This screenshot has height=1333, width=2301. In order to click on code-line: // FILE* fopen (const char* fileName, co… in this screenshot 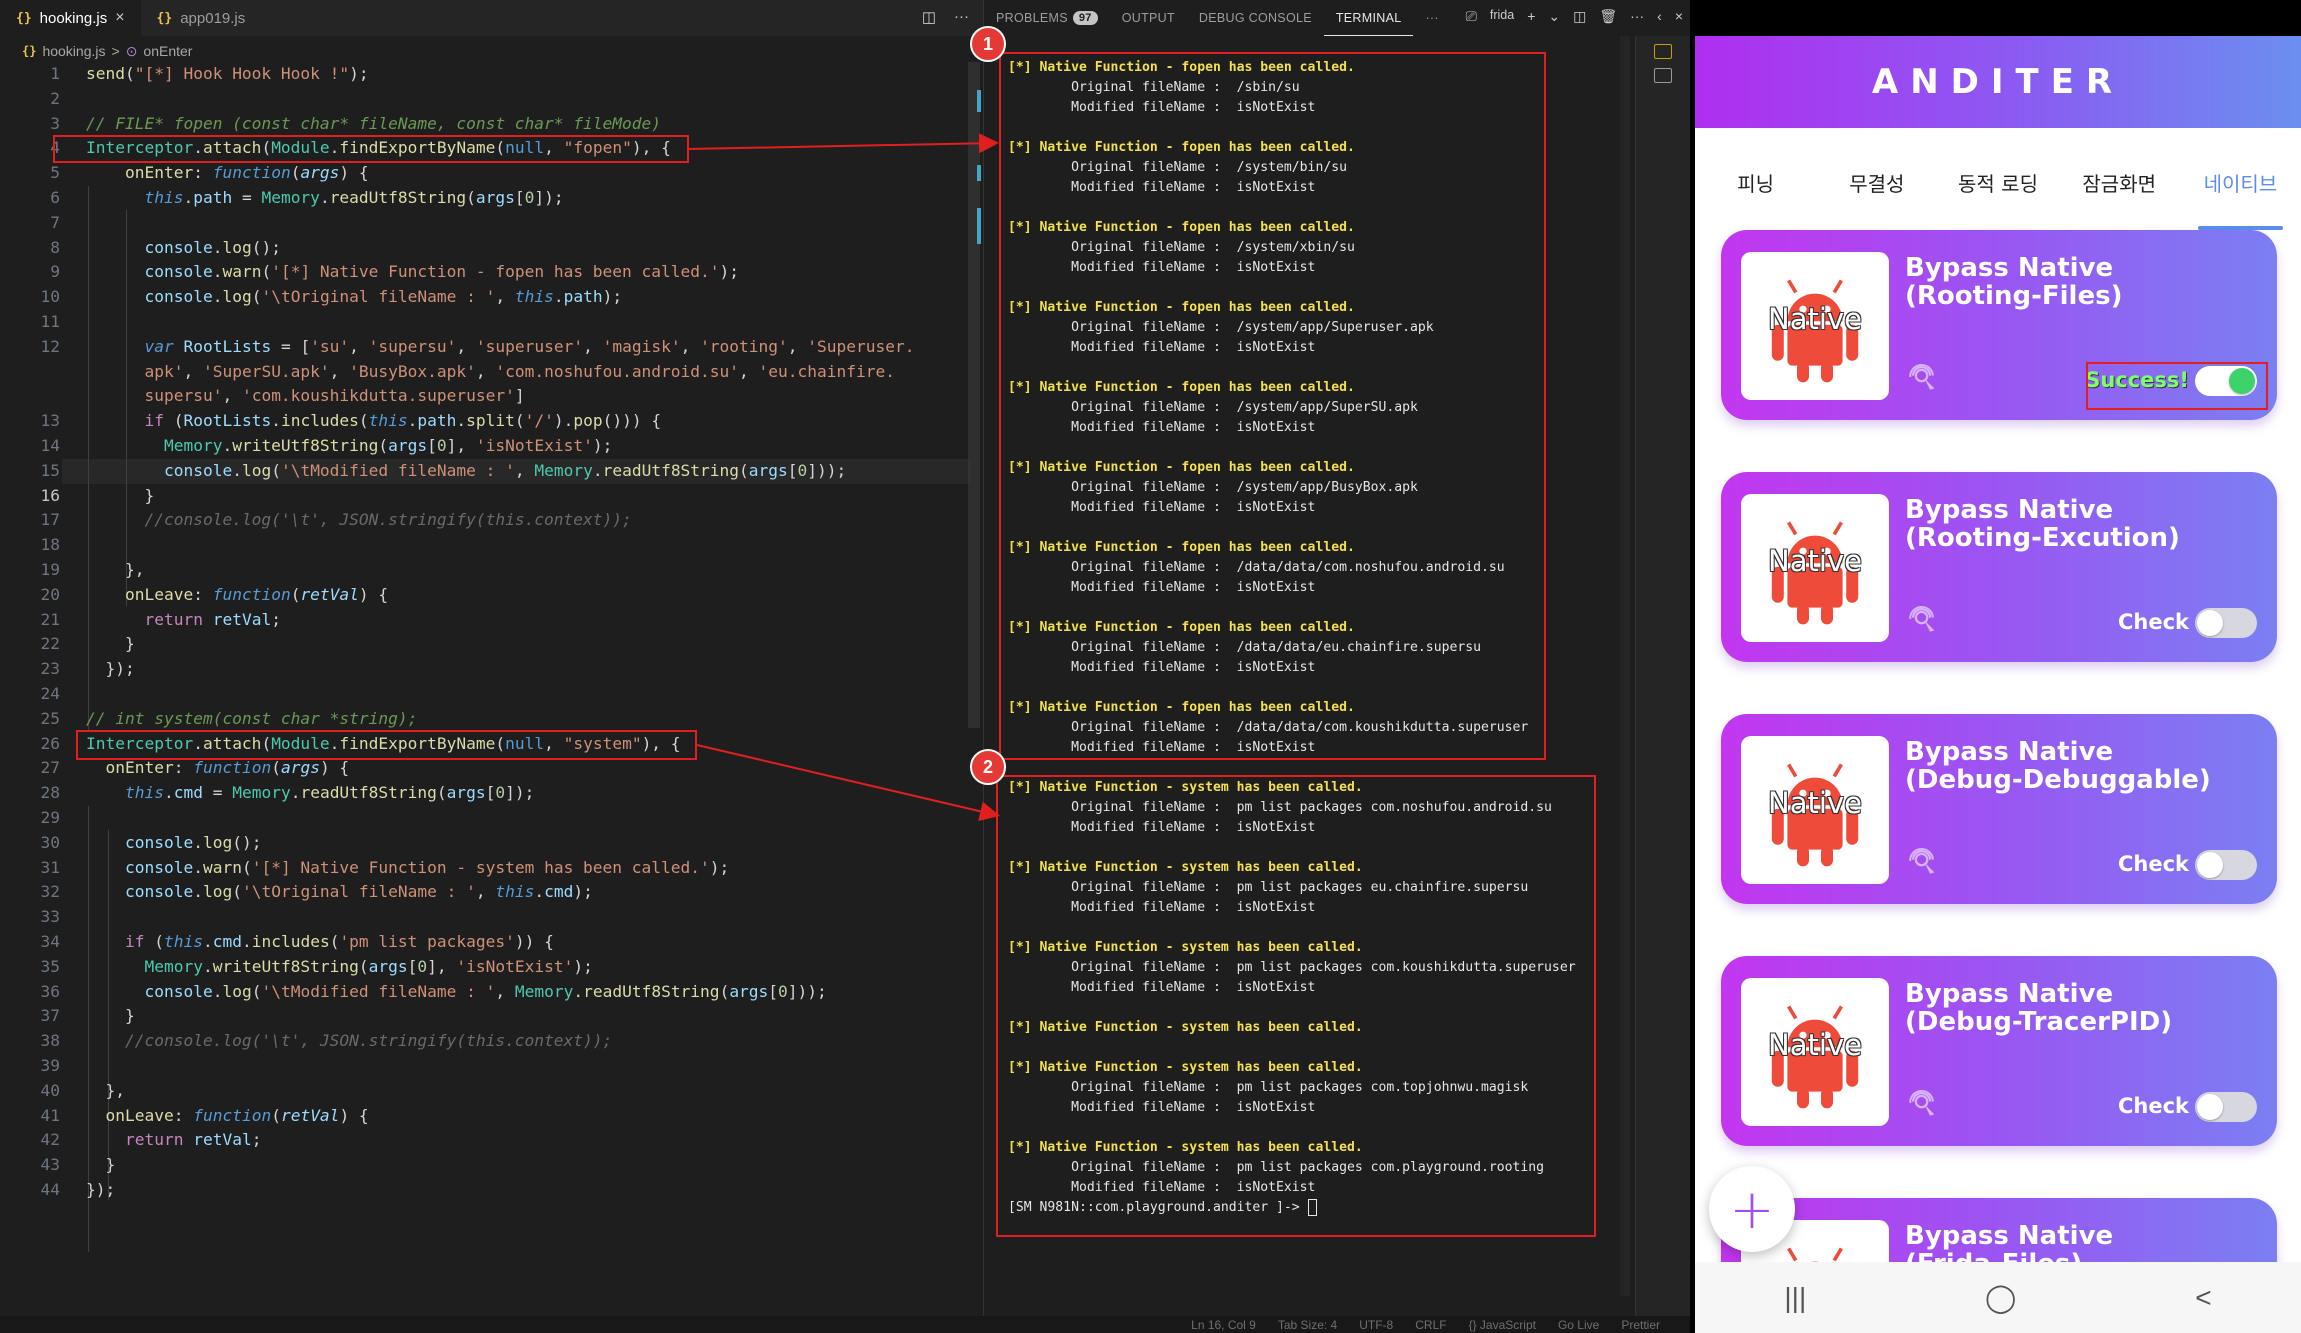, I will do `click(373, 123)`.